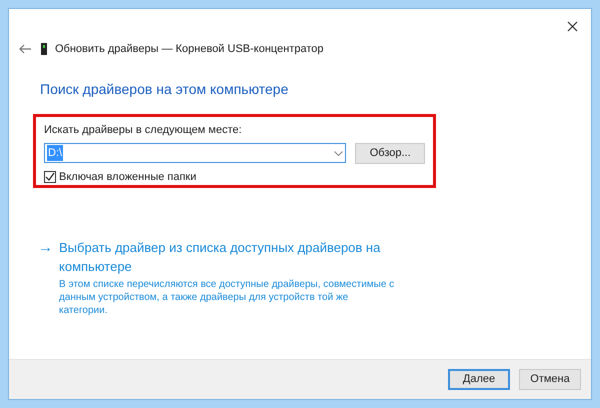 The width and height of the screenshot is (600, 408). What do you see at coordinates (572, 26) in the screenshot?
I see `close-icon` at bounding box center [572, 26].